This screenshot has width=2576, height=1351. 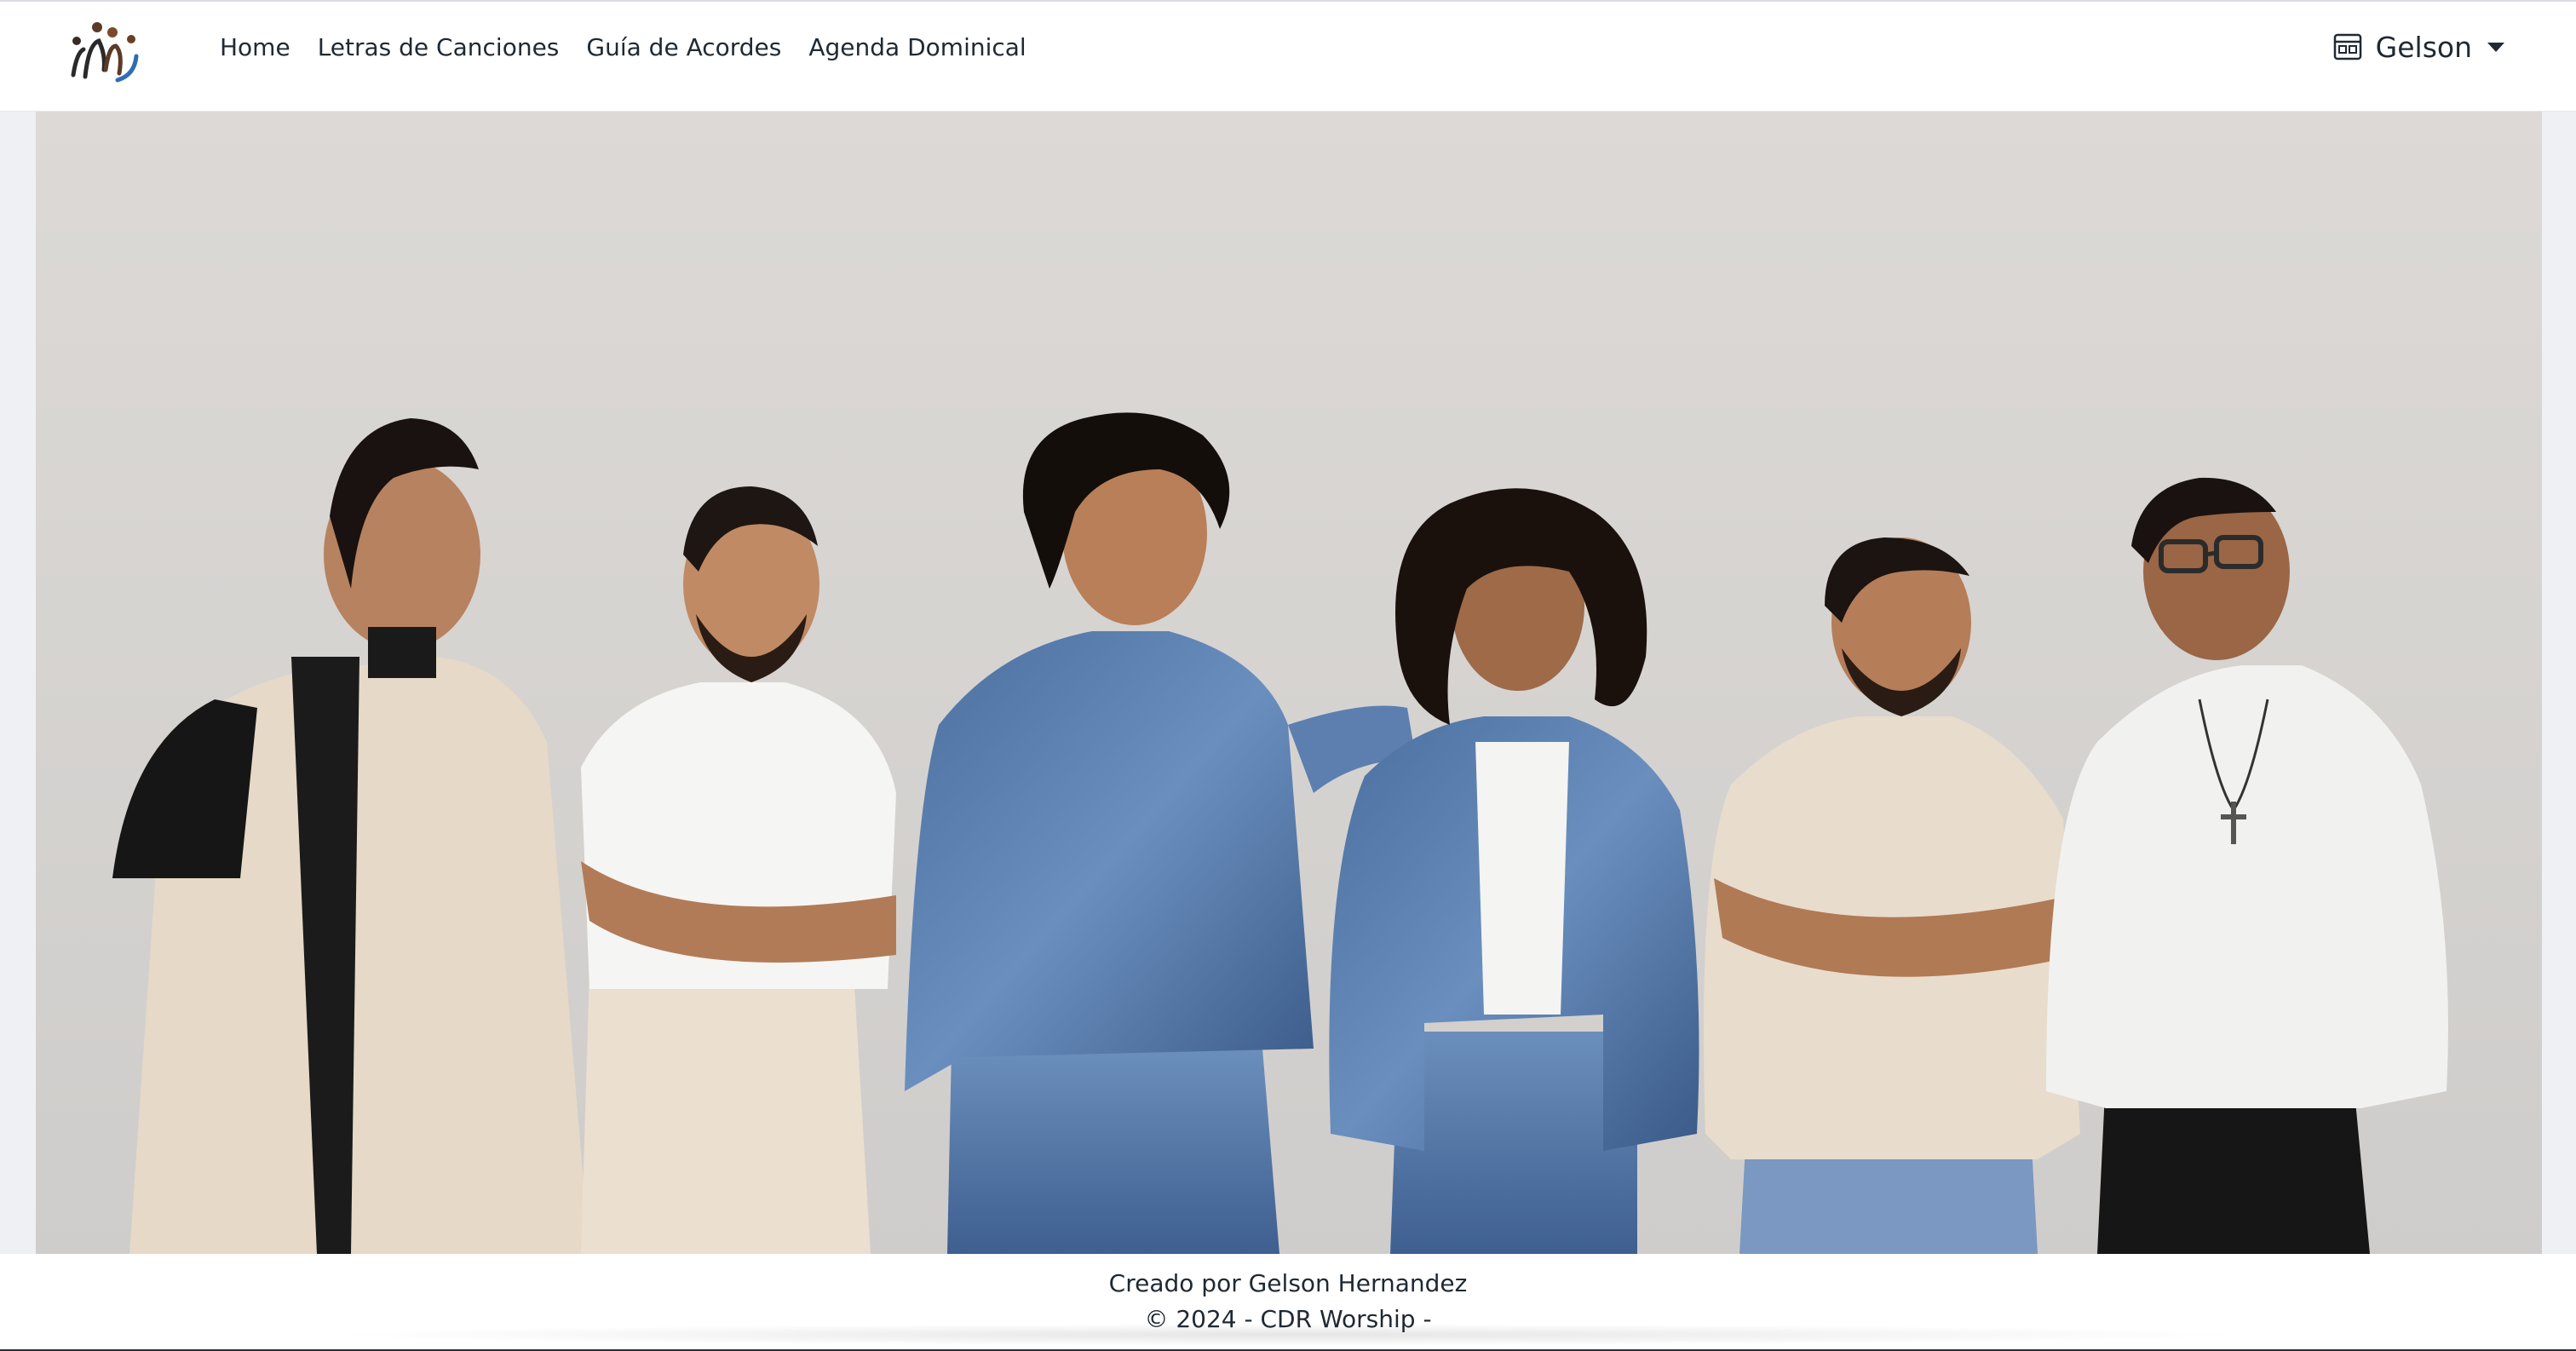 I want to click on footer-credit: Creado por Gelson Hernandez, so click(x=1288, y=1283).